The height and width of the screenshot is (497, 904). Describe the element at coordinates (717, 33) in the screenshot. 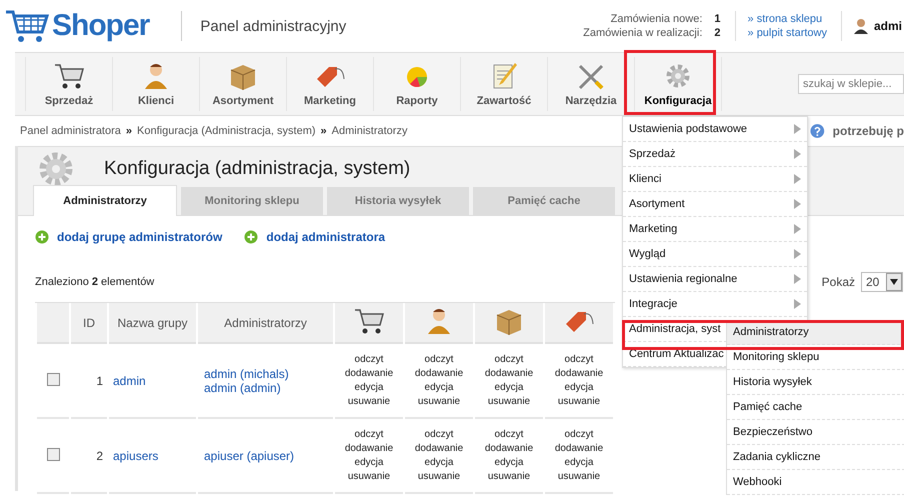

I see `orders-count: 2` at that location.